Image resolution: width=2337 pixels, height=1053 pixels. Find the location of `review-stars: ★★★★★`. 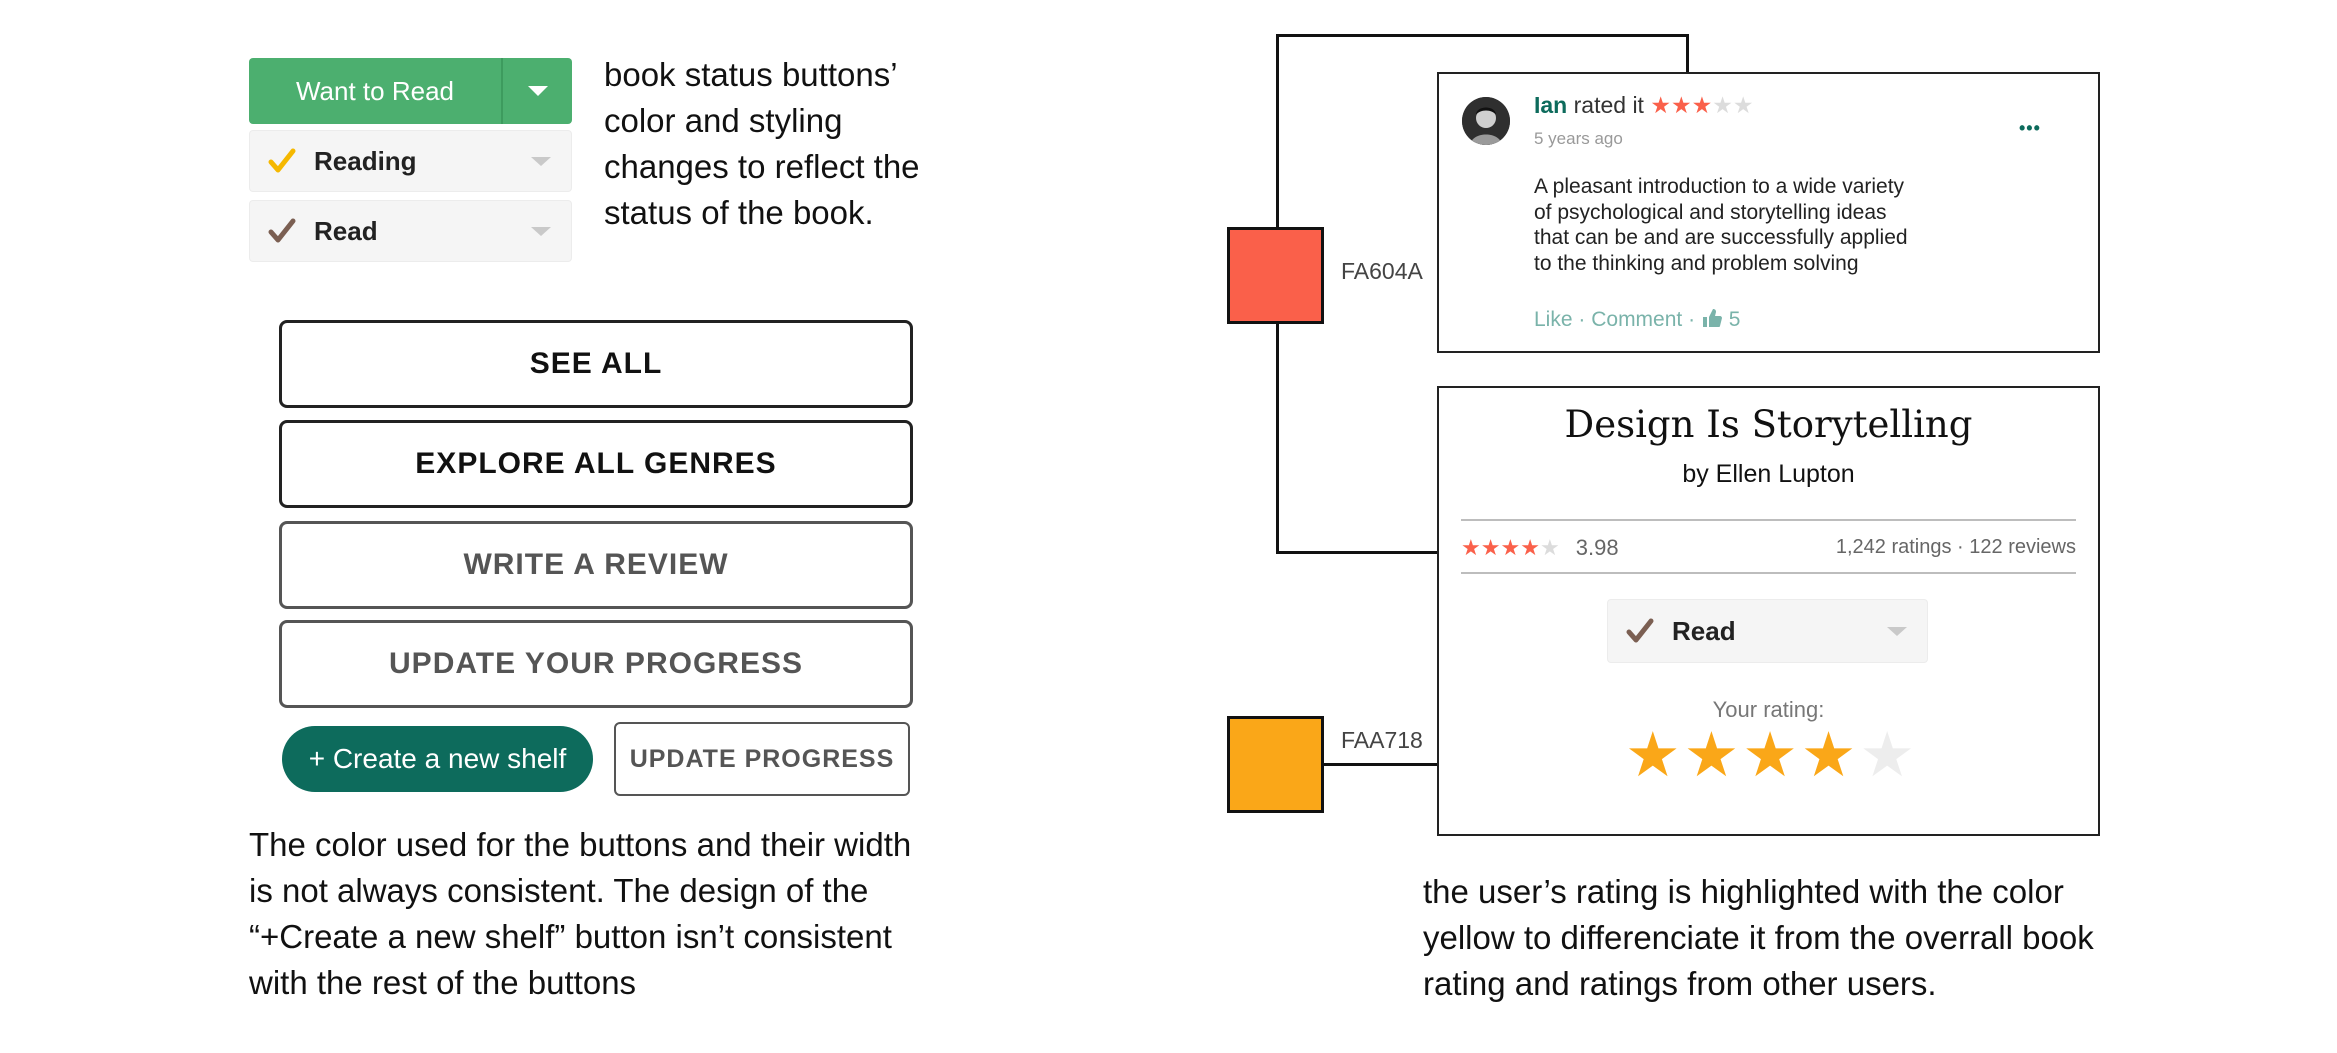

review-stars: ★★★★★ is located at coordinates (1701, 105).